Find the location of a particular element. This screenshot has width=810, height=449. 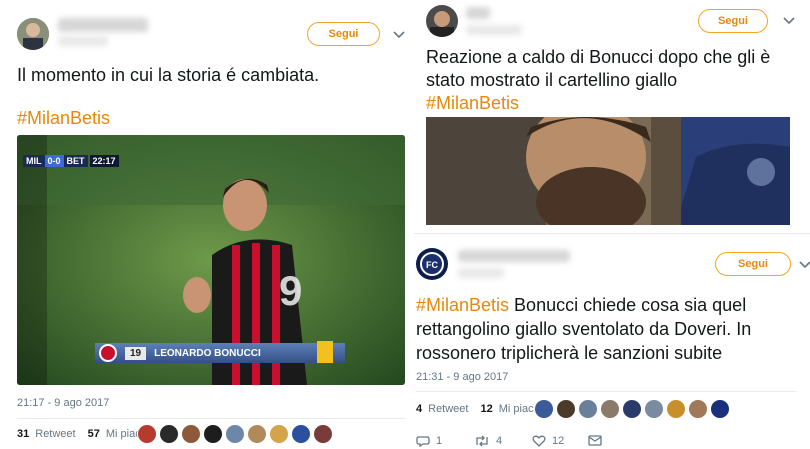

tweet-text-line: stato mostrato il cartellino giallo is located at coordinates (552, 80).